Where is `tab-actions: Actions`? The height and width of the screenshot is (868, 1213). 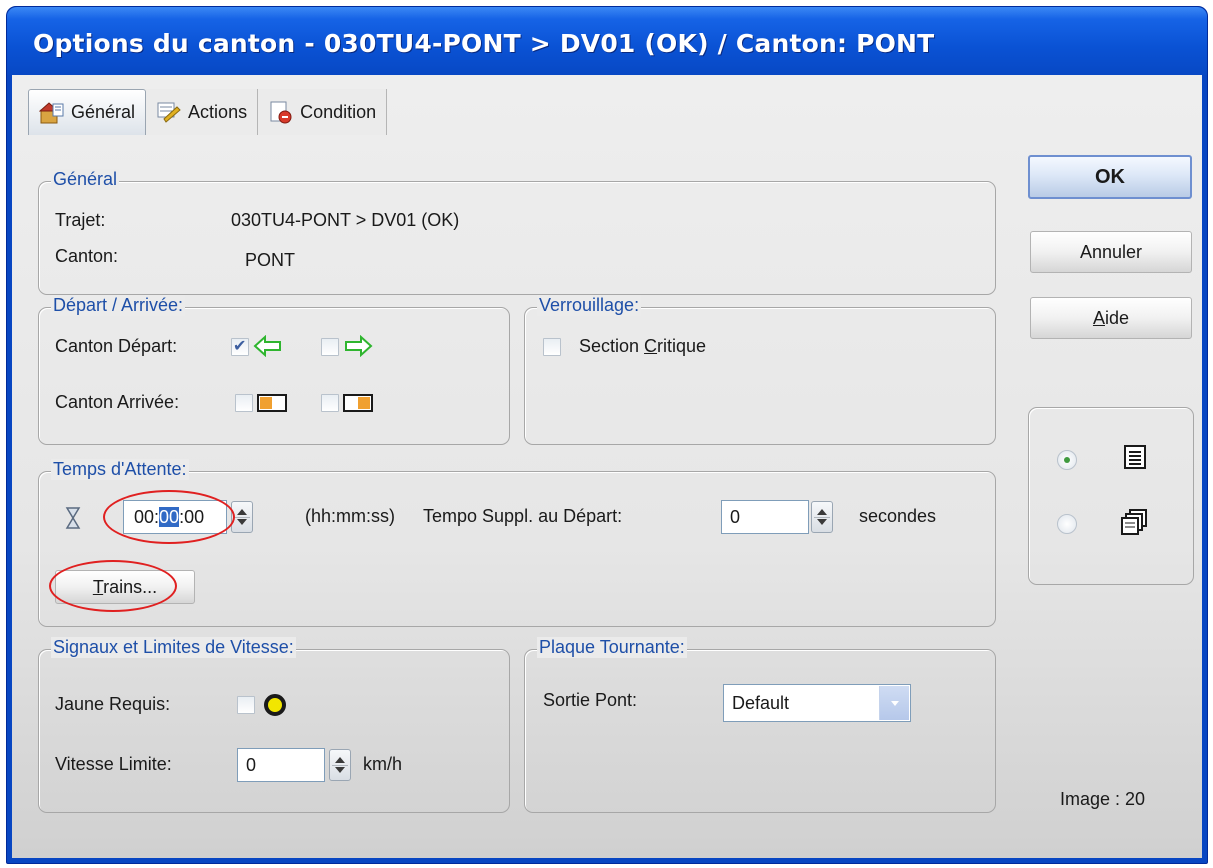 tab-actions: Actions is located at coordinates (202, 112).